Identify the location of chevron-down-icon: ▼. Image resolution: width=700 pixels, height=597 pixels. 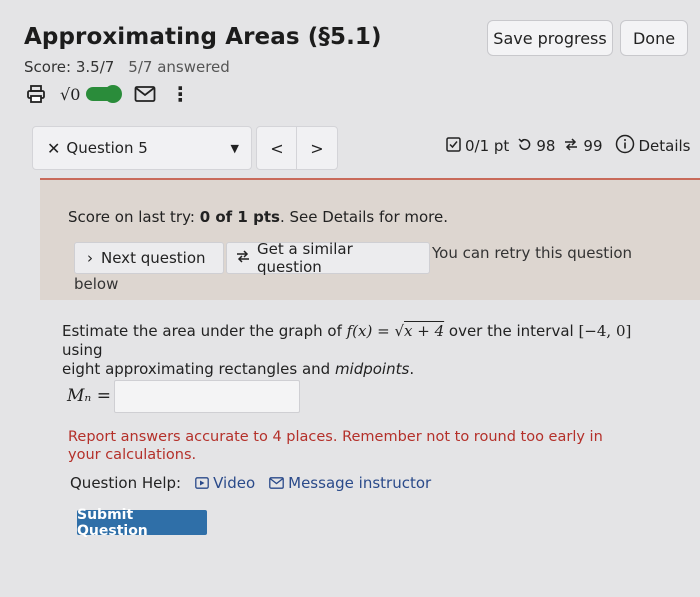
(234, 148).